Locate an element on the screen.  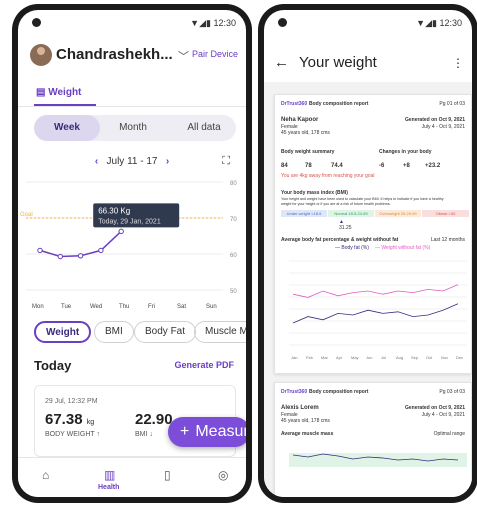
header: Chandrashekh... ﹀ Pair Device is located at coordinates (133, 56).